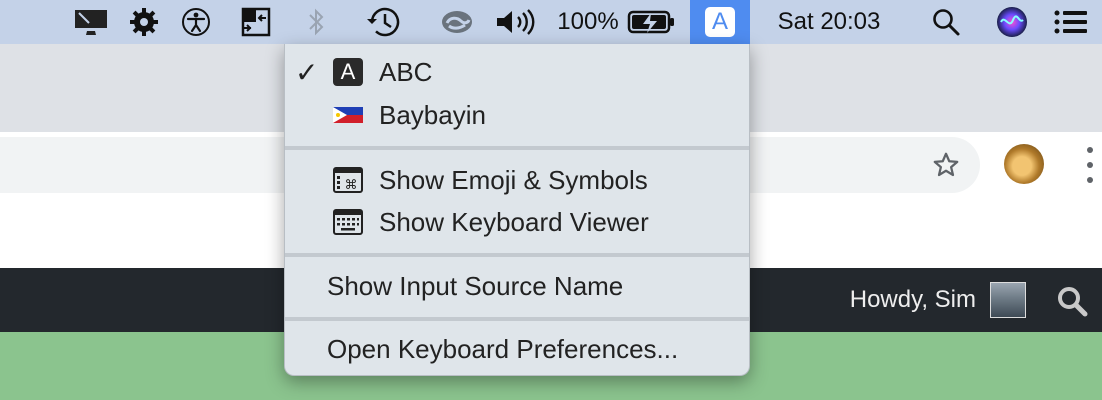 Image resolution: width=1102 pixels, height=400 pixels. I want to click on admin-greeting: Howdy, Sim, so click(913, 300).